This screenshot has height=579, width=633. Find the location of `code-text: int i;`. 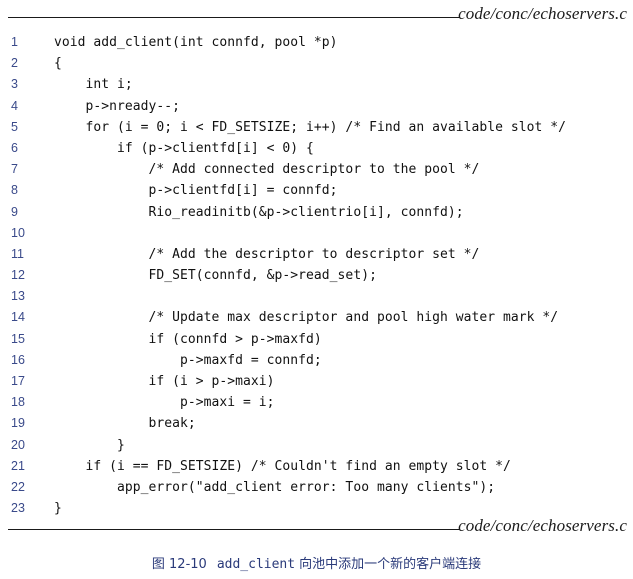

code-text: int i; is located at coordinates (93, 85).